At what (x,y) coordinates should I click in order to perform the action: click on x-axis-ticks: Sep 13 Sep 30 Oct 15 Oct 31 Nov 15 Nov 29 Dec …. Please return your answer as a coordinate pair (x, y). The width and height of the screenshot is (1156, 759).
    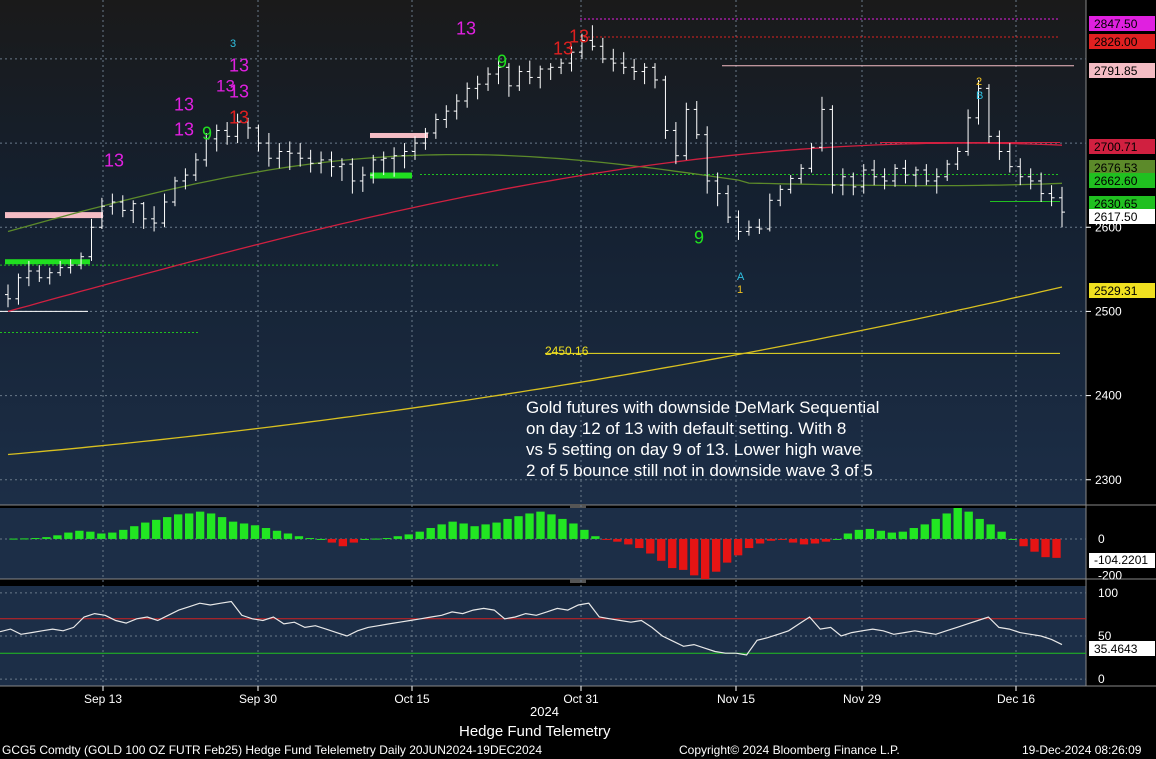
    Looking at the image, I should click on (559, 696).